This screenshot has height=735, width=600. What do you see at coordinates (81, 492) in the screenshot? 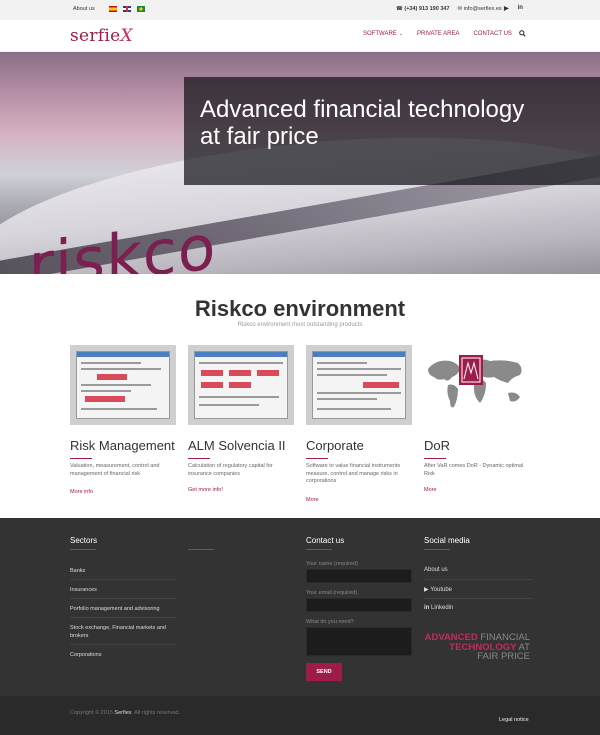
I see `product-more-link: More info` at bounding box center [81, 492].